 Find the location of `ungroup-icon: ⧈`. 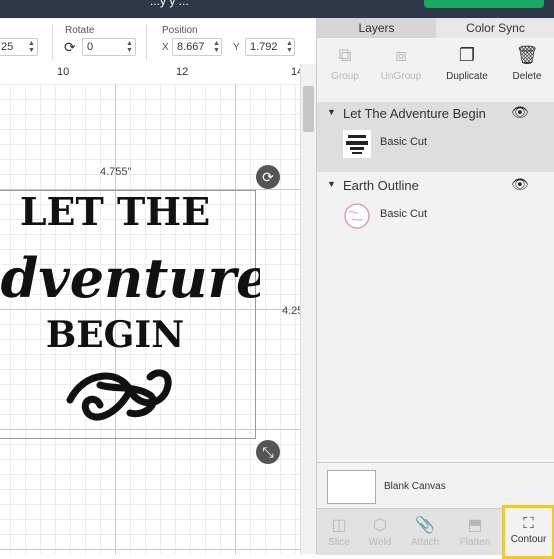

ungroup-icon: ⧈ is located at coordinates (401, 55).